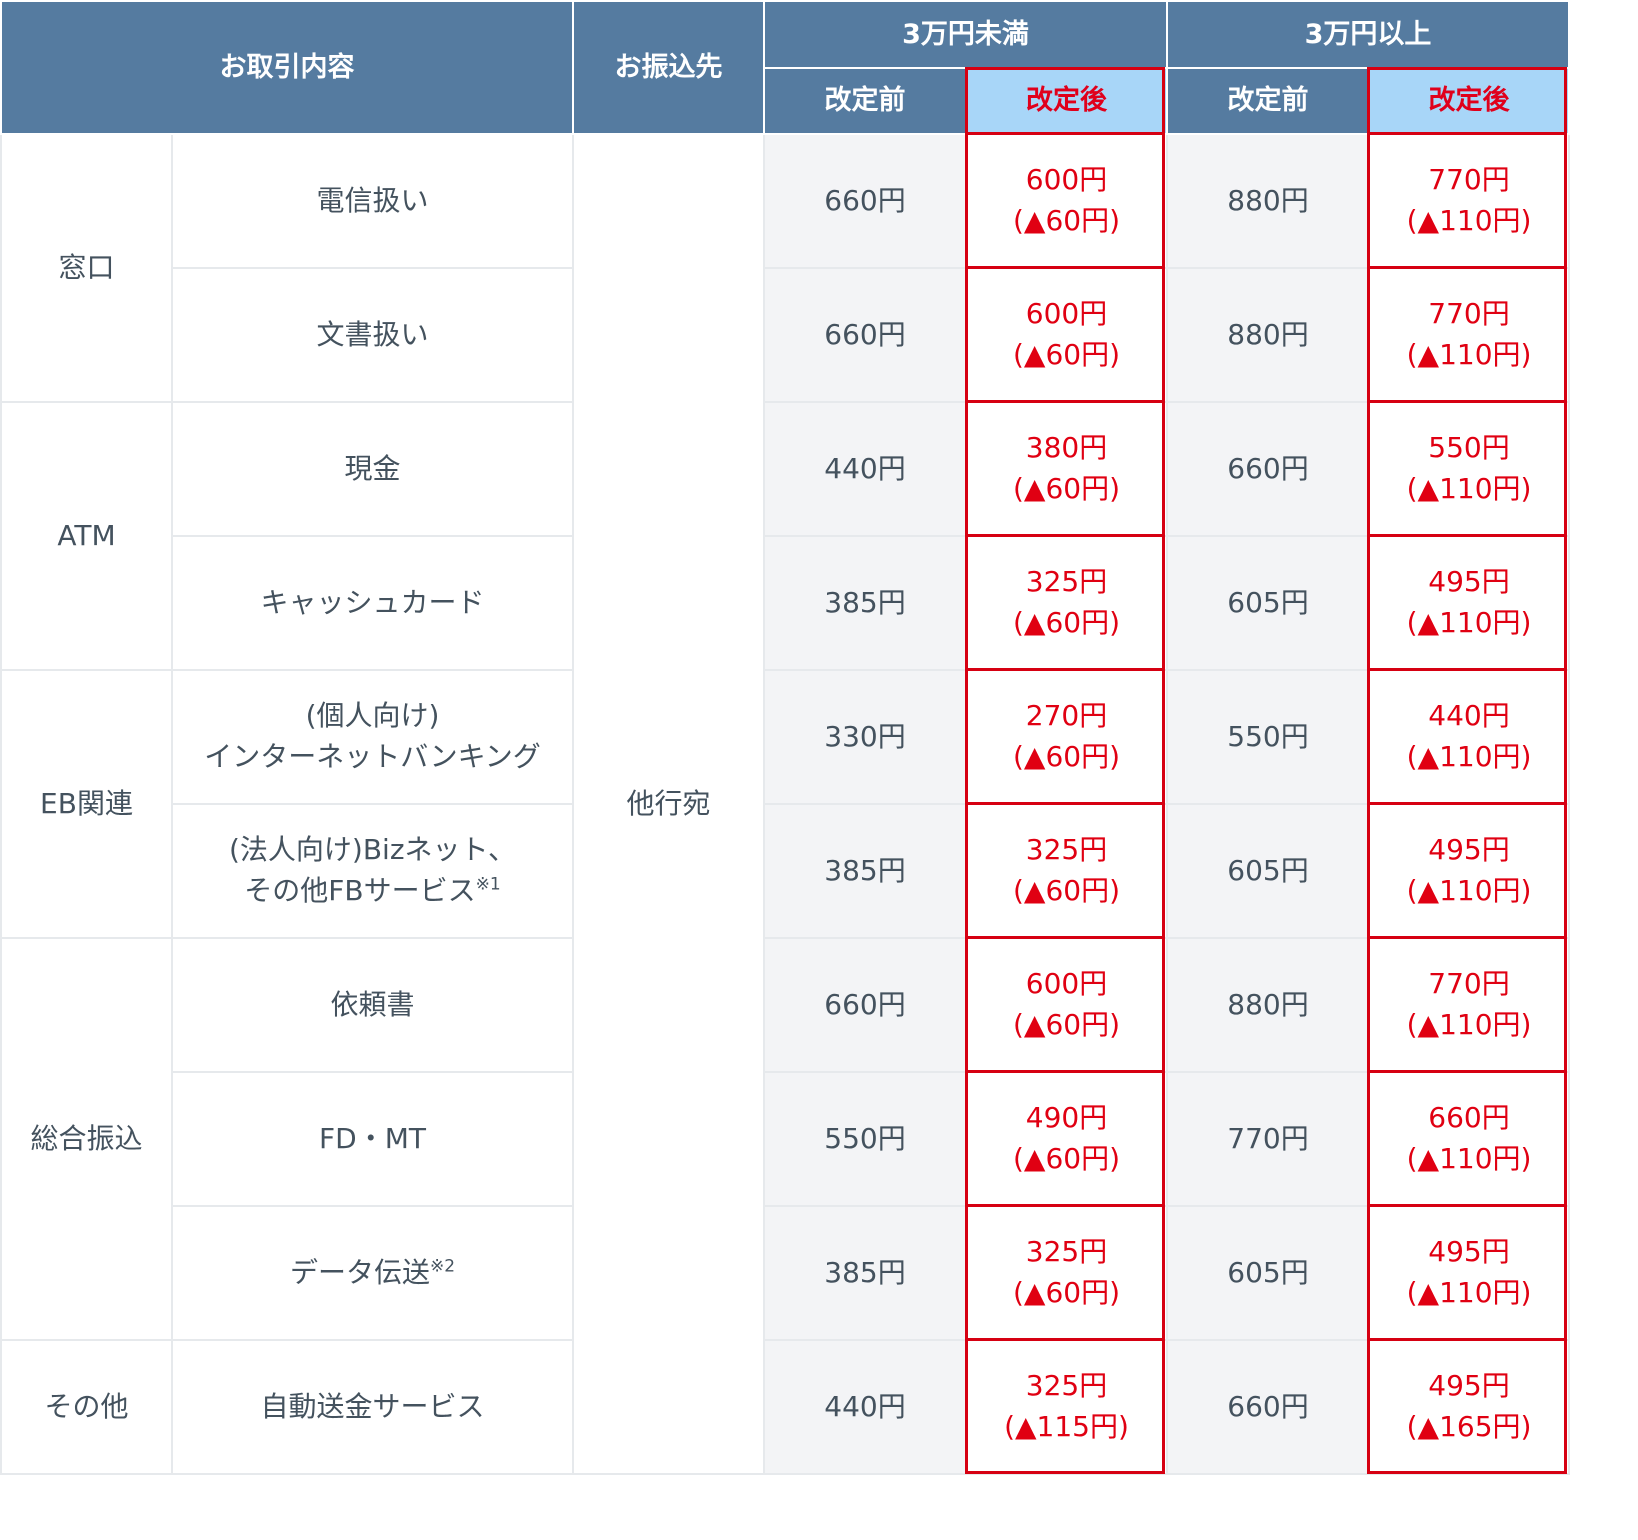 The height and width of the screenshot is (1540, 1638). I want to click on item-label: キャッシュカード, so click(372, 602).